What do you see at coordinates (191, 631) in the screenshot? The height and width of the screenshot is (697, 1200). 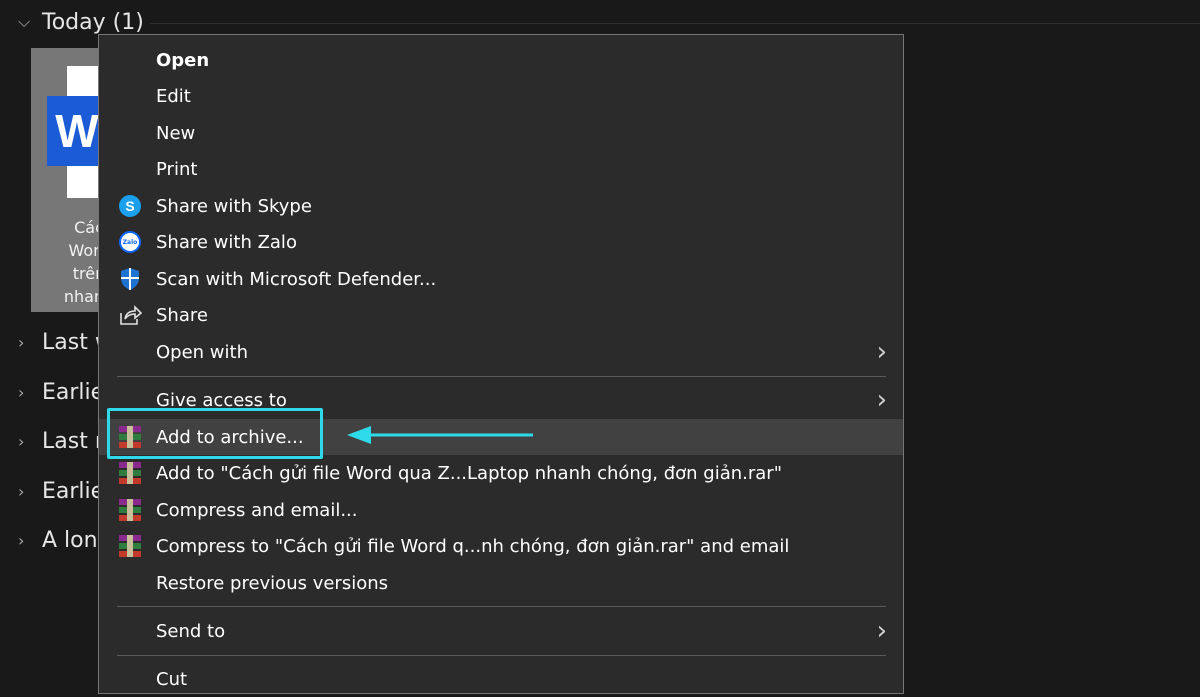 I see `menu-item-label: Send to` at bounding box center [191, 631].